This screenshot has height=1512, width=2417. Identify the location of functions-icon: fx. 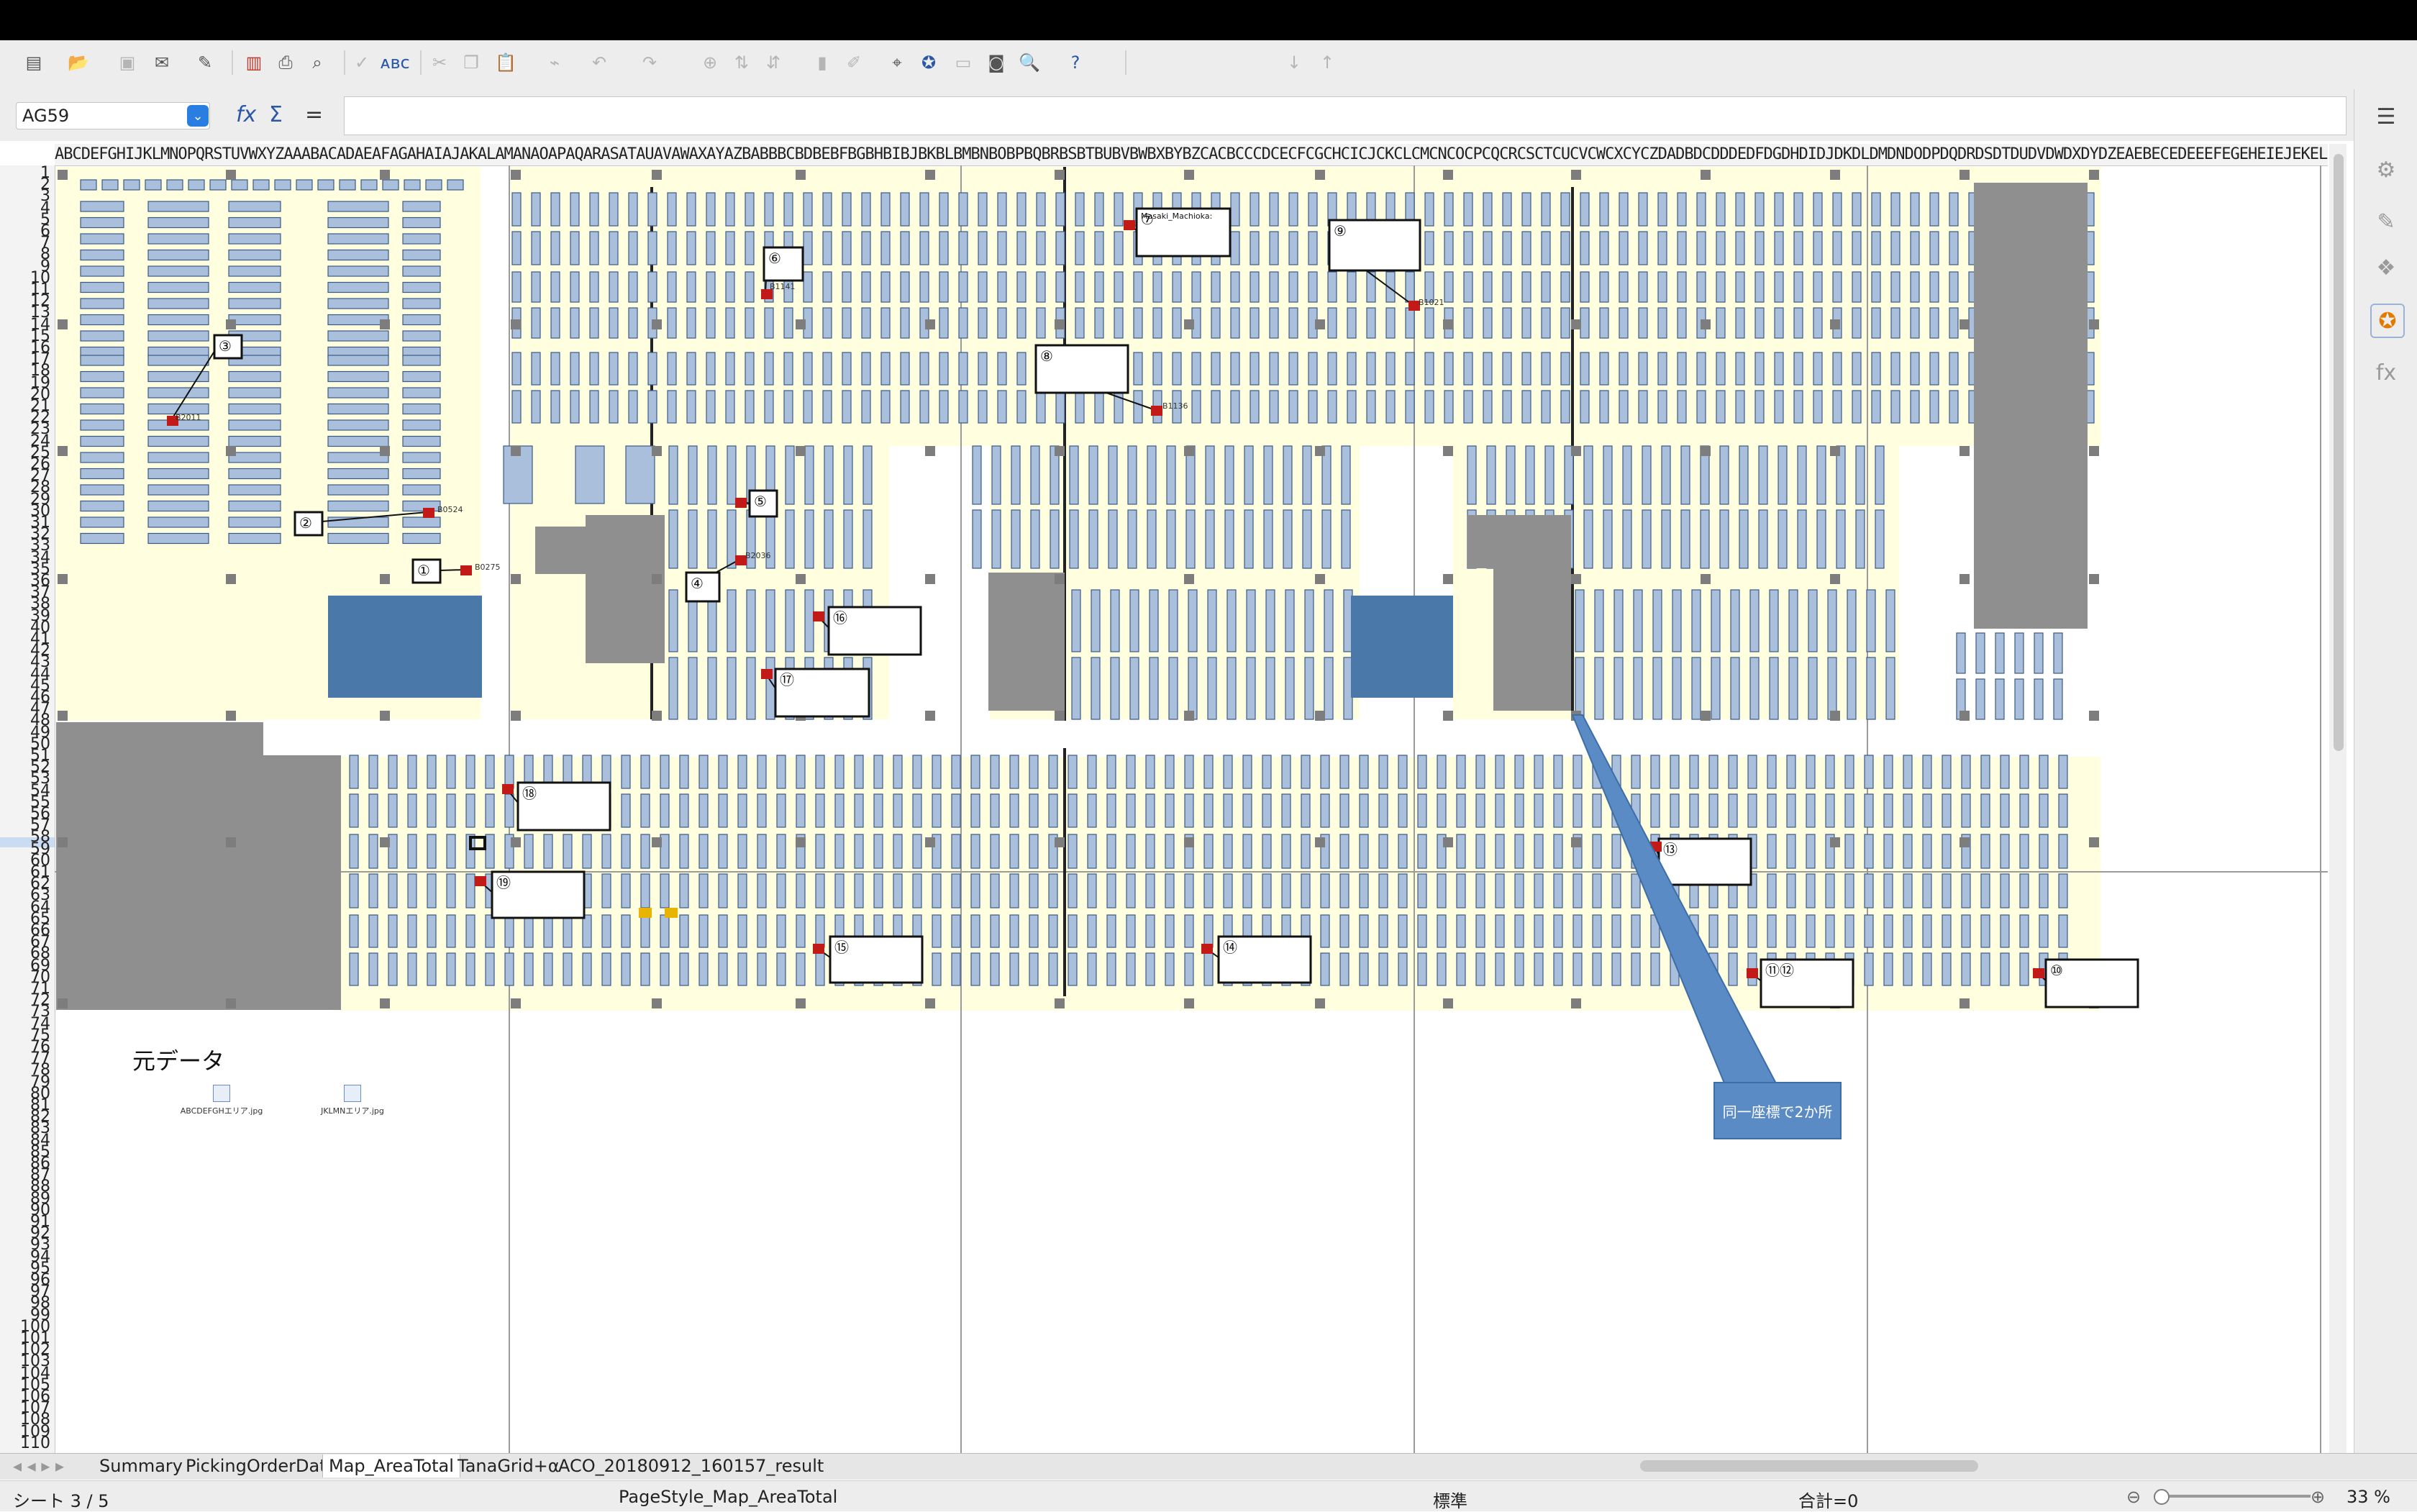
(2386, 372).